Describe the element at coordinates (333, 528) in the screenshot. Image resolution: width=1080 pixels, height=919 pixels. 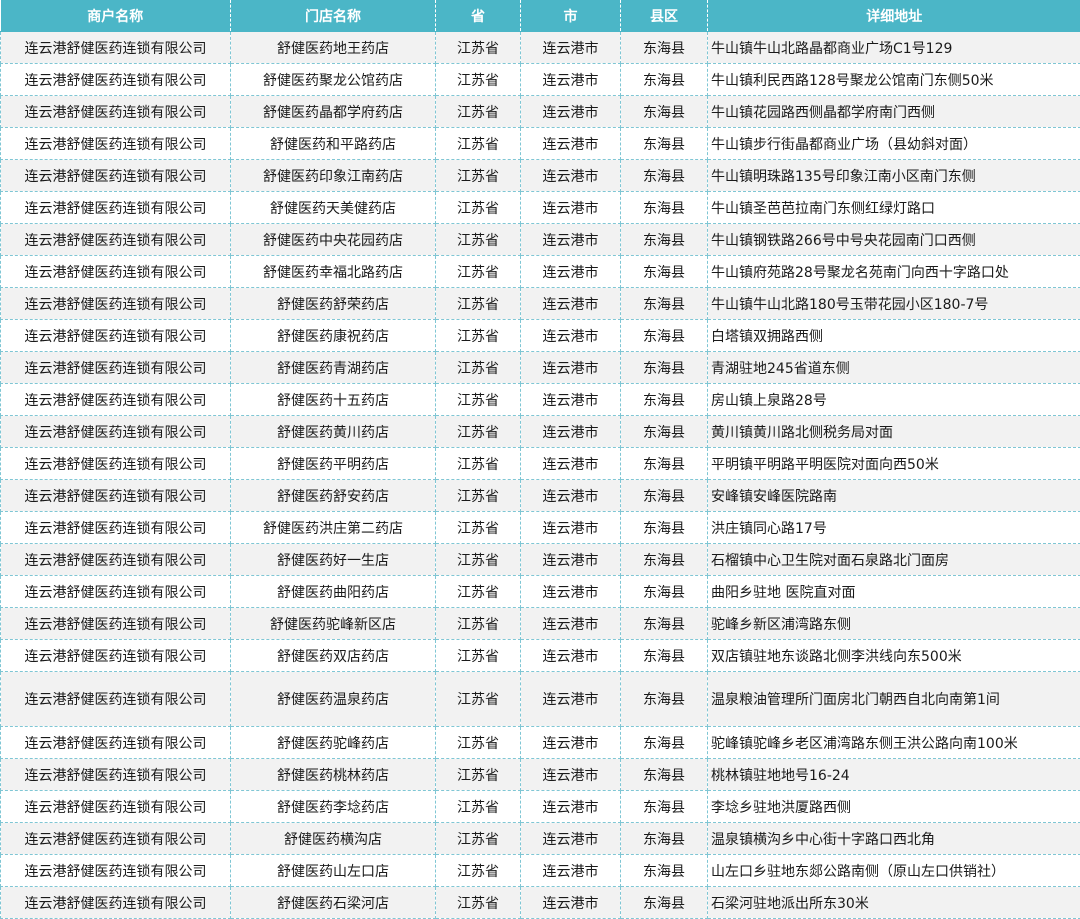
I see `store-name-cell: 舒健医药洪庄第二药店` at that location.